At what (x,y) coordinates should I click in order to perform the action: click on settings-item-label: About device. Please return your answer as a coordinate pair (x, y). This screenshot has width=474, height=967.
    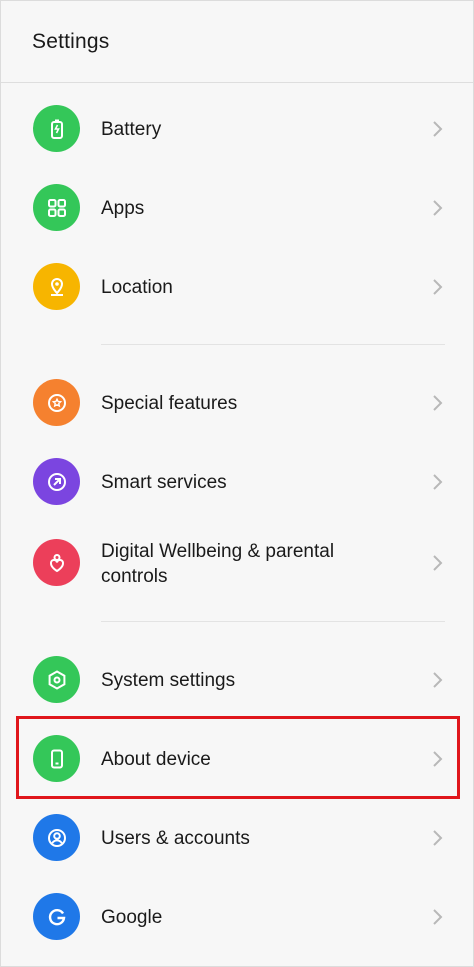
    Looking at the image, I should click on (156, 759).